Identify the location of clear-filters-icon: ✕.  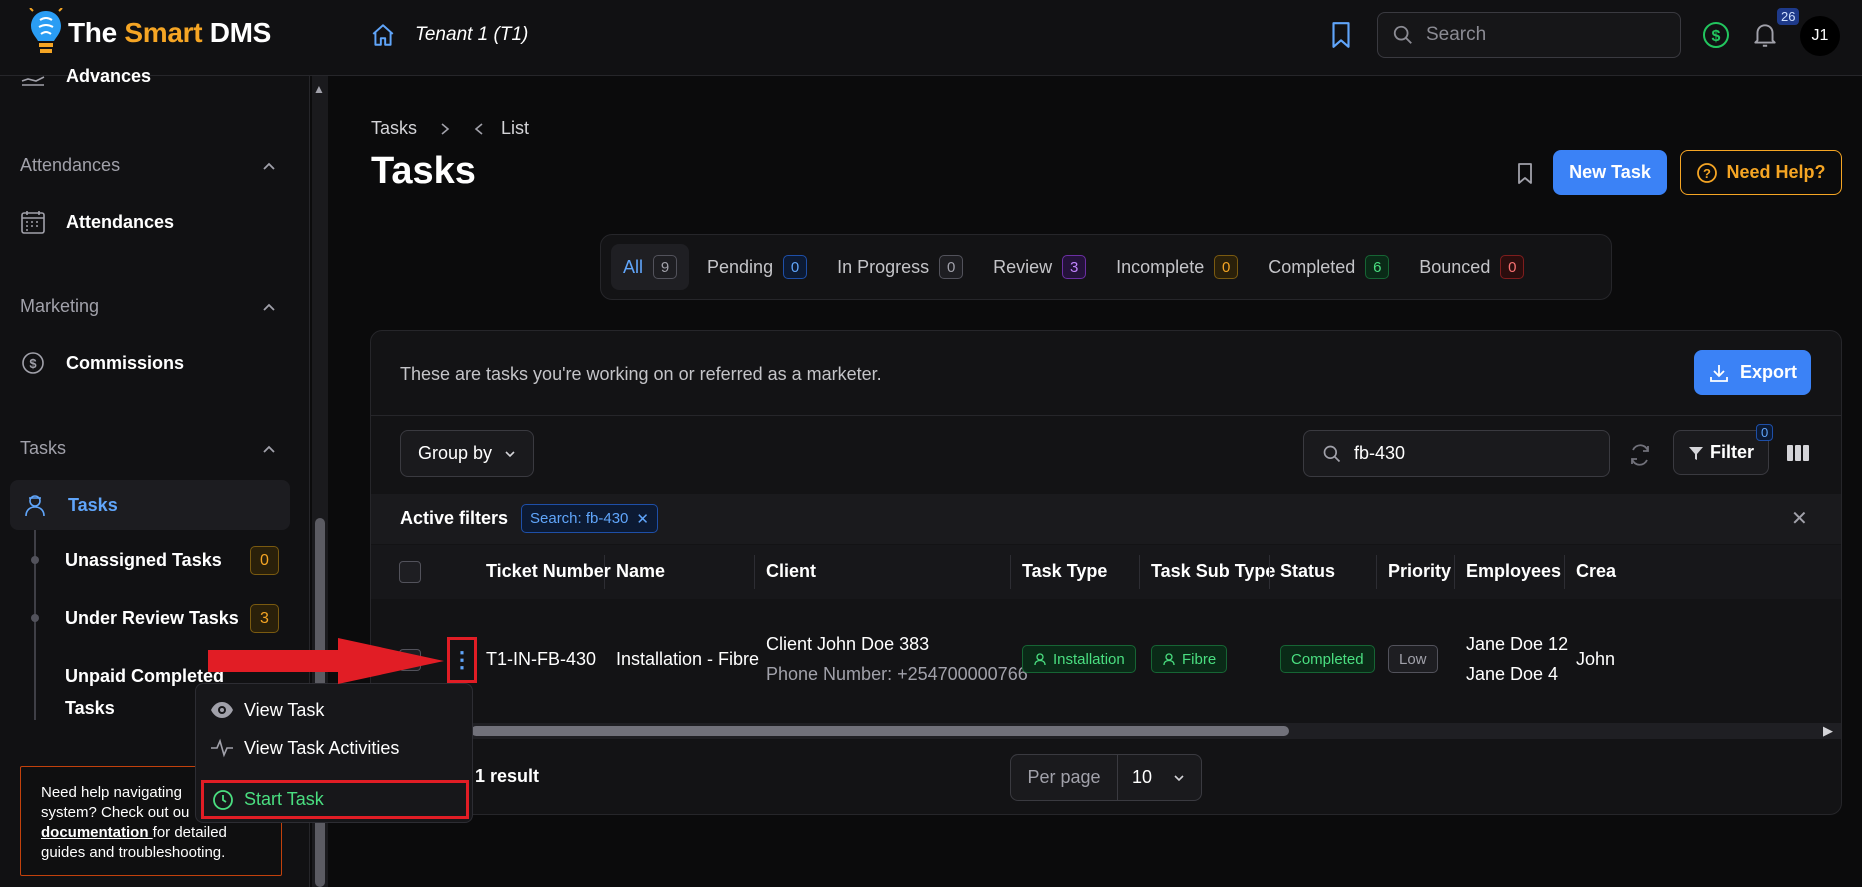
(1799, 518).